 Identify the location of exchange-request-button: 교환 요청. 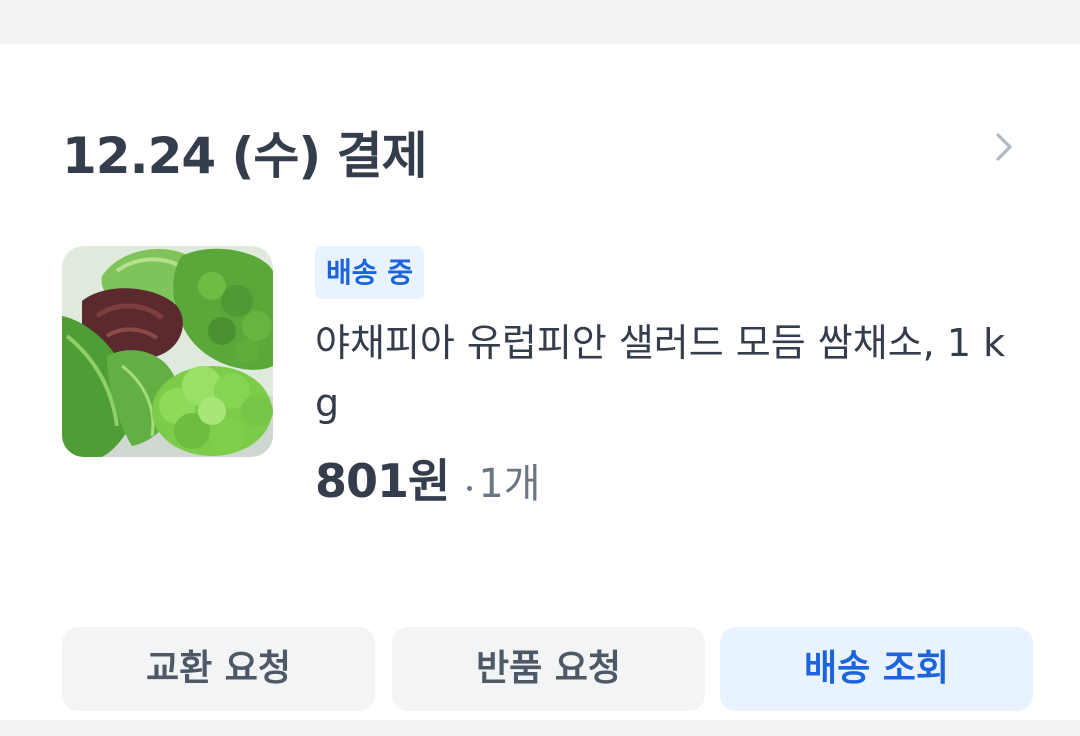
(218, 669).